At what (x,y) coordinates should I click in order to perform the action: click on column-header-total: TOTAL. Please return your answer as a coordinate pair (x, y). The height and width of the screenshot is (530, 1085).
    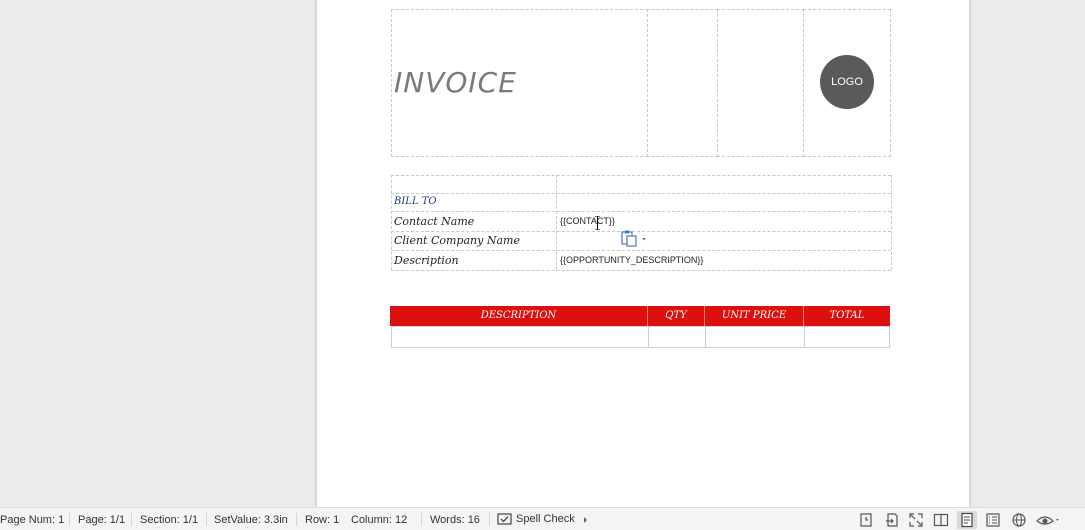
    Looking at the image, I should click on (847, 316).